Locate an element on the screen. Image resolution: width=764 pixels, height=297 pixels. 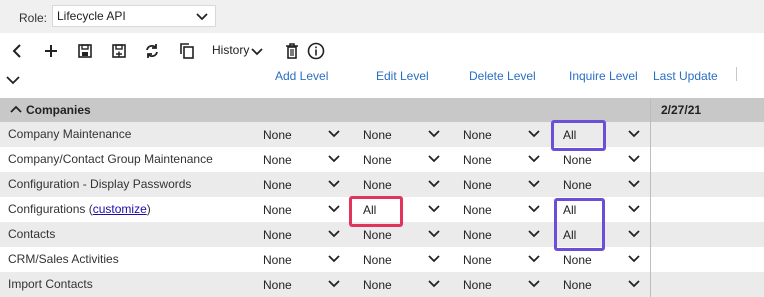
column-header-inquire-level: Inquire Level is located at coordinates (603, 76).